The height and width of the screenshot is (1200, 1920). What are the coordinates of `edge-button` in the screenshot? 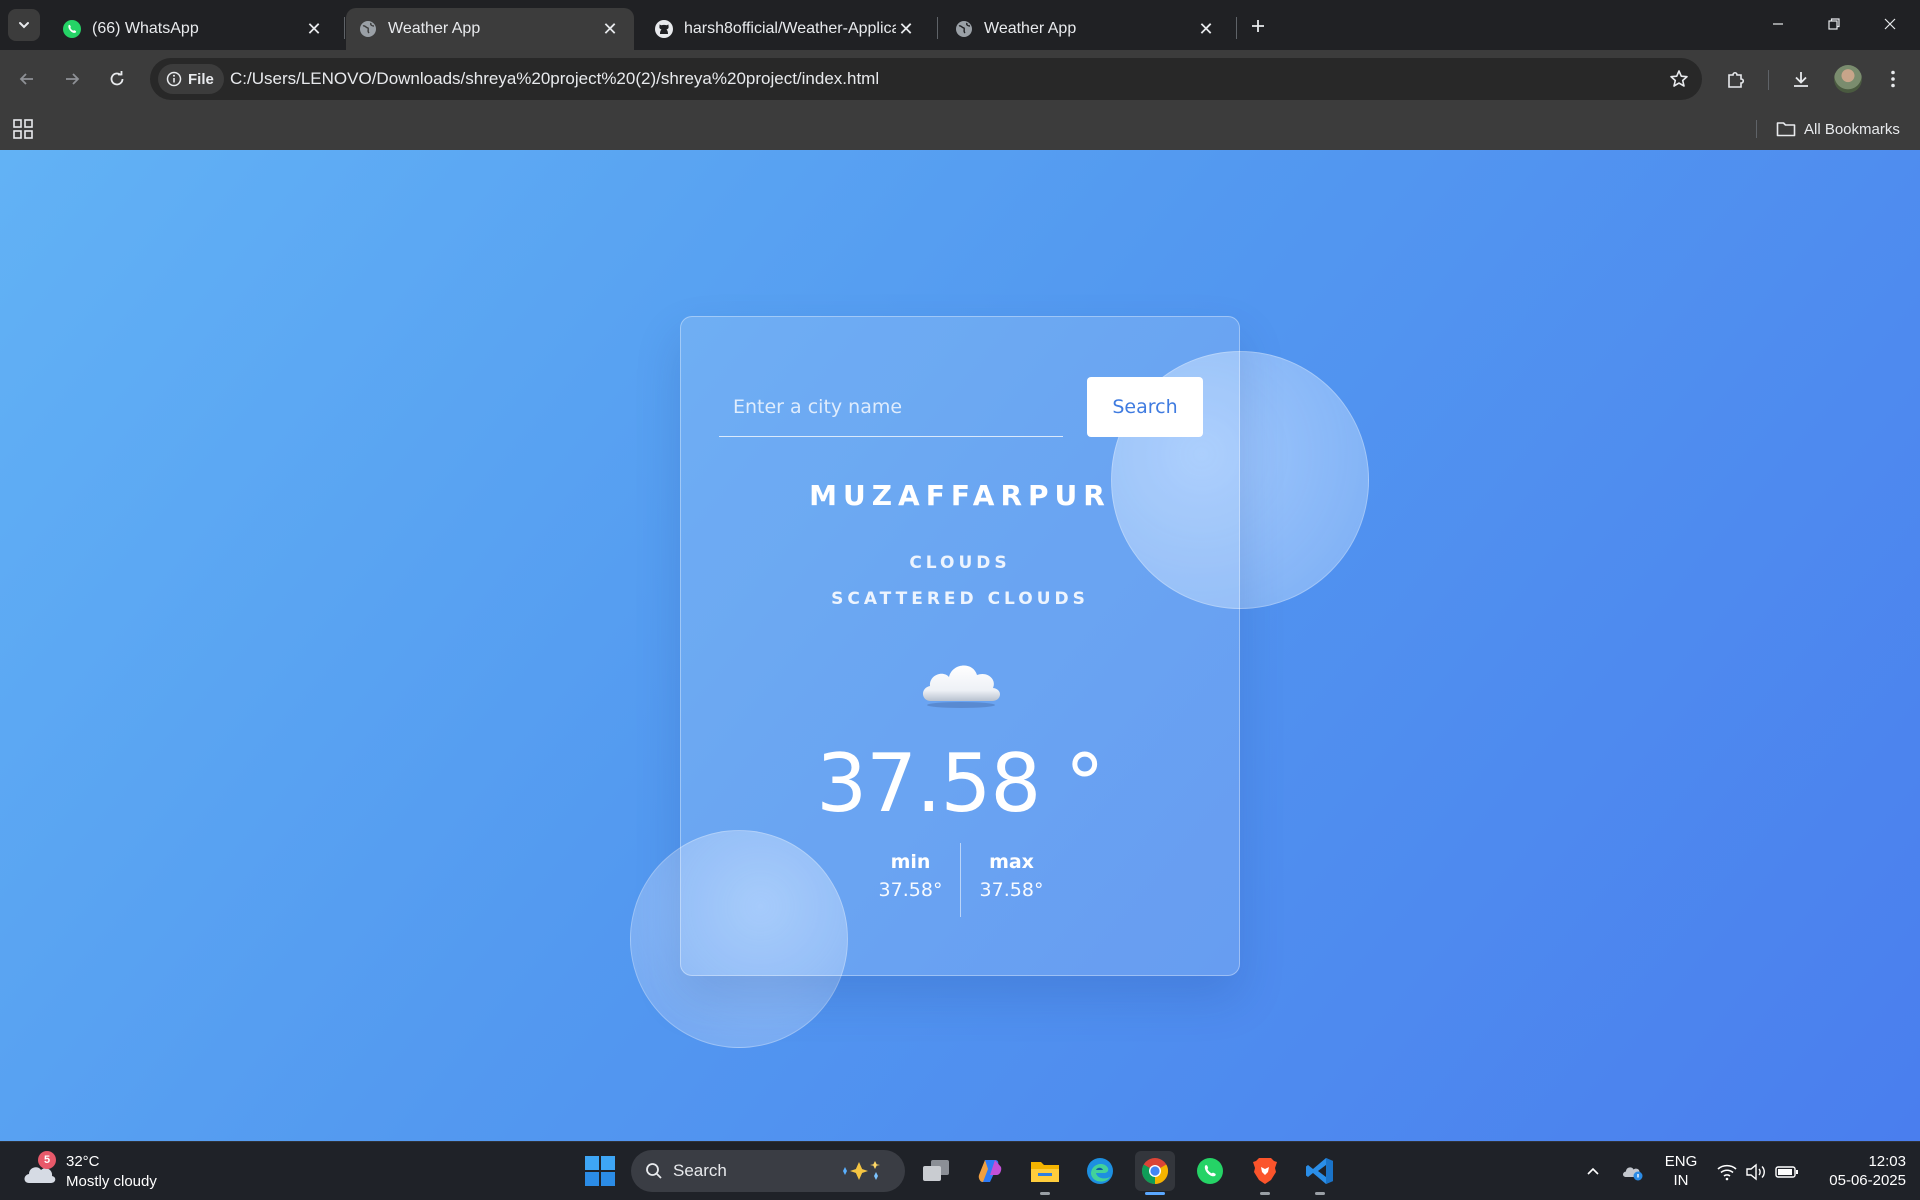 It's located at (1100, 1171).